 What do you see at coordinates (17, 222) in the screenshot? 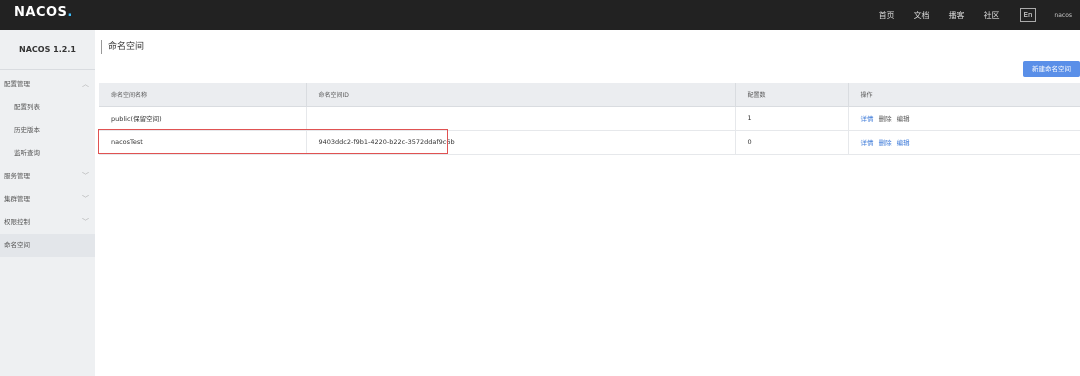
I see `sidebar-item-label: 权限控制` at bounding box center [17, 222].